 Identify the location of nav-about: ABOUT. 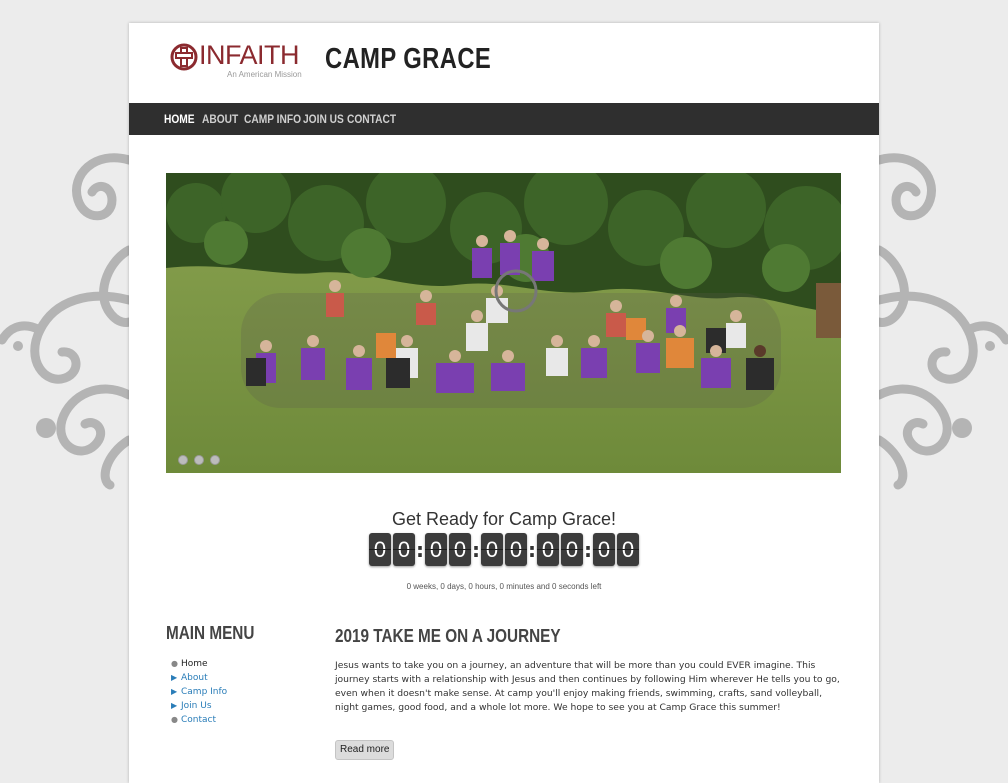
(220, 119).